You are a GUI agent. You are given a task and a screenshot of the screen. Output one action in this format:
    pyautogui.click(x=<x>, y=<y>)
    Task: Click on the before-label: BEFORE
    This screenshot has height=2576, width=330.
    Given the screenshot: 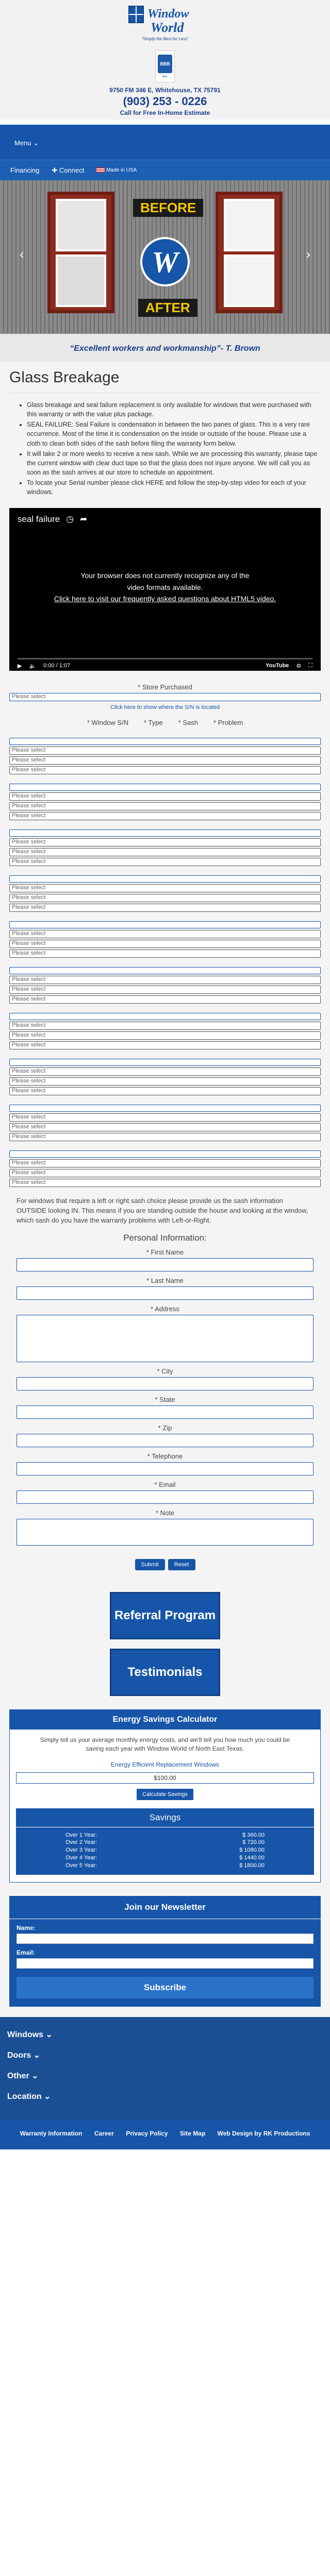 What is the action you would take?
    pyautogui.click(x=168, y=208)
    